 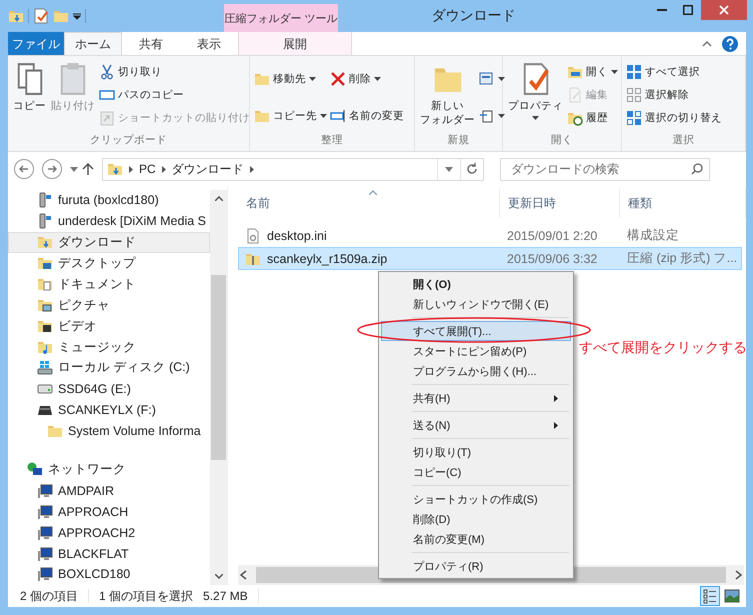 What do you see at coordinates (684, 140) in the screenshot?
I see `group-label: 選択` at bounding box center [684, 140].